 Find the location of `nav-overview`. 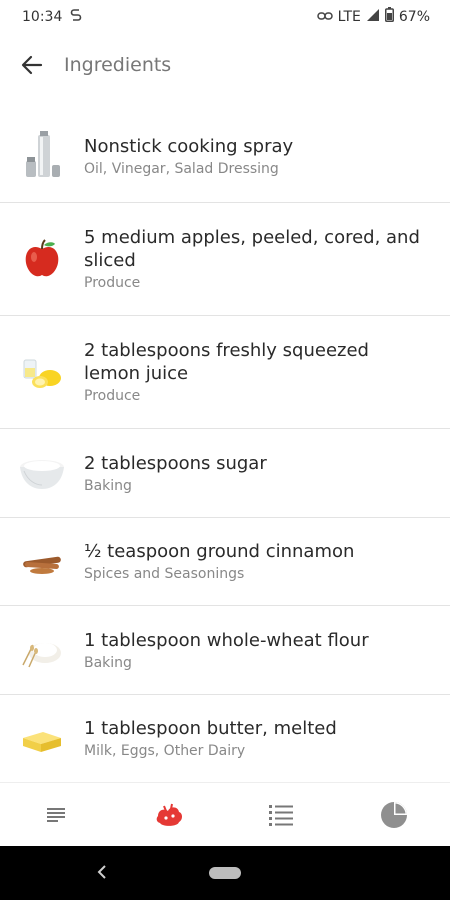

nav-overview is located at coordinates (56, 814).